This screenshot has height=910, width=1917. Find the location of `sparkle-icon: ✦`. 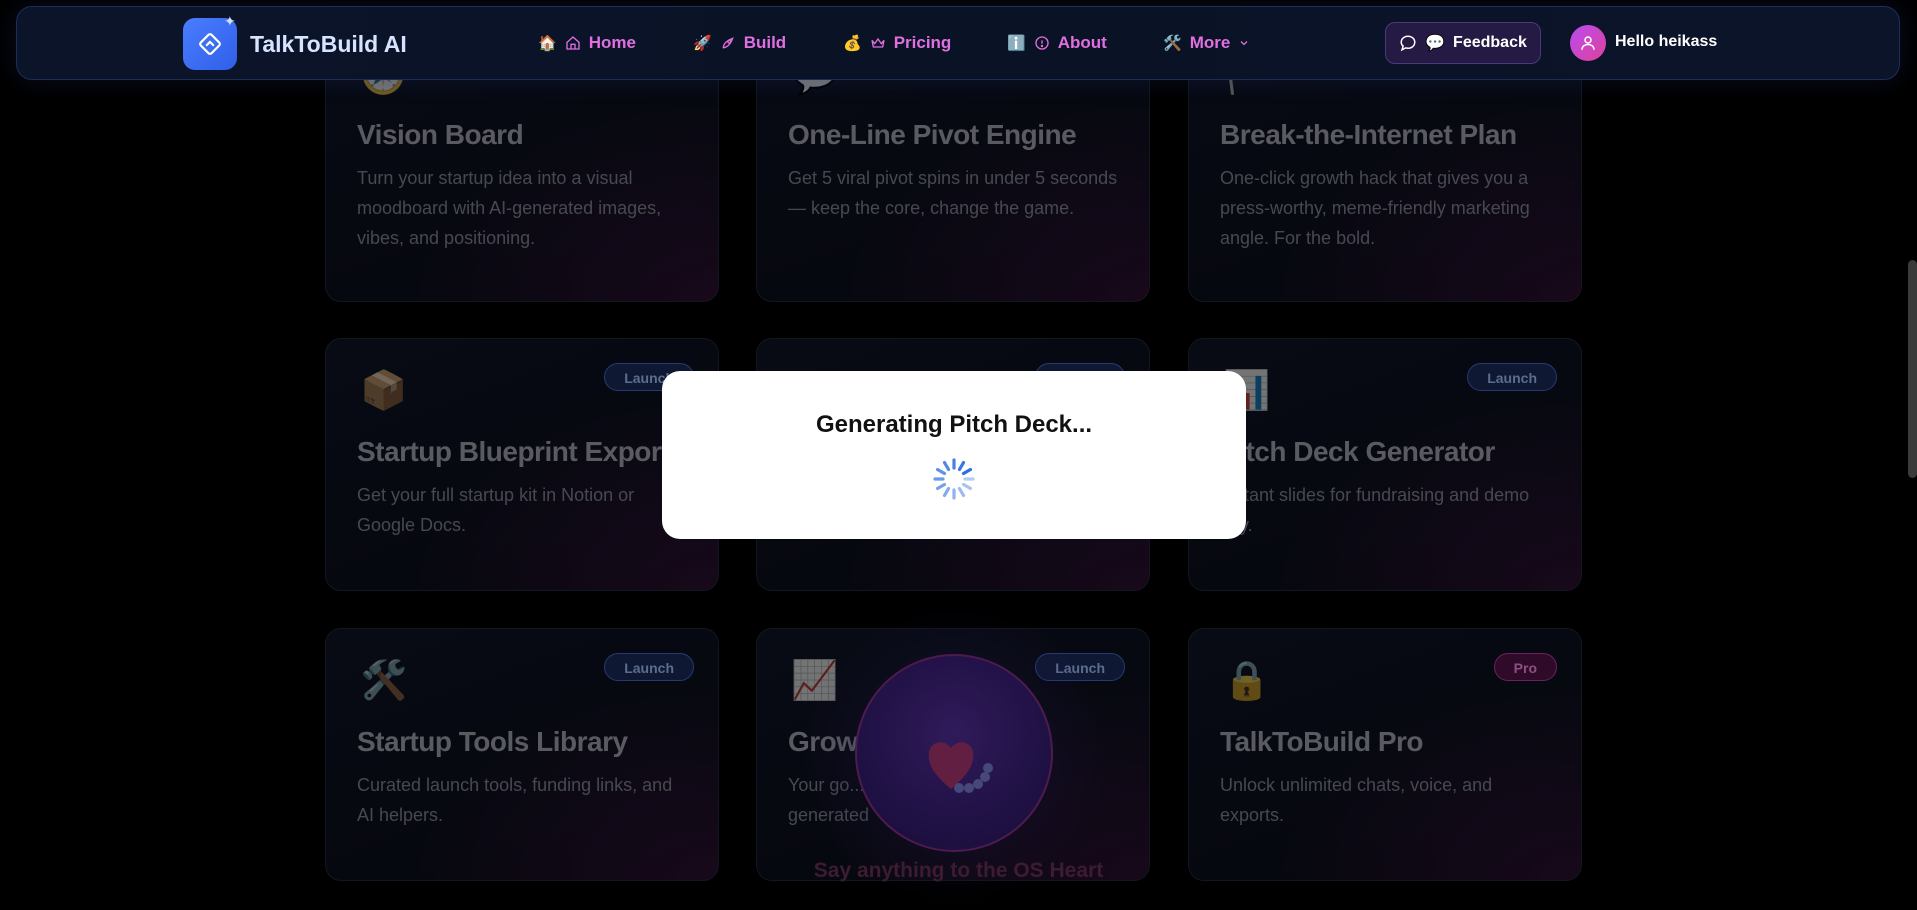

sparkle-icon: ✦ is located at coordinates (230, 21).